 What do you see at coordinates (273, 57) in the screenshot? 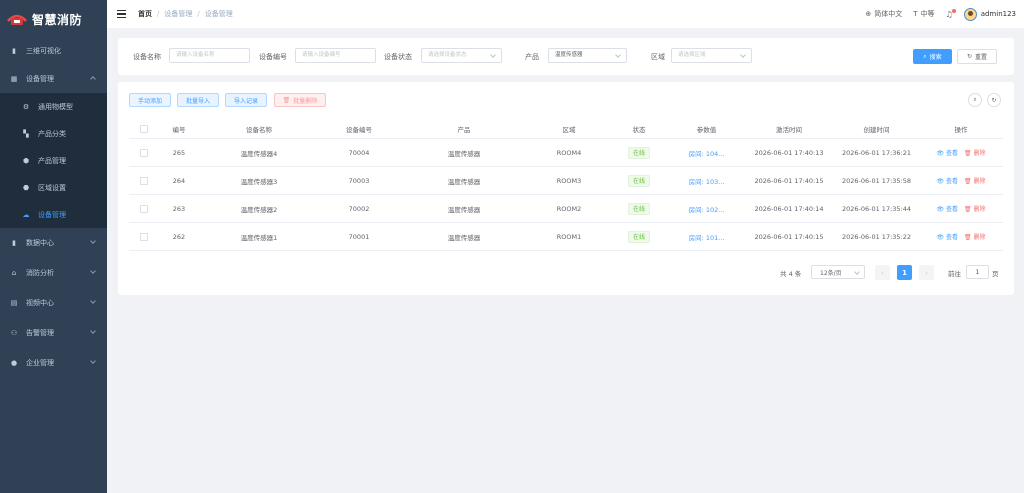
I see `device-code-label: 设备编号` at bounding box center [273, 57].